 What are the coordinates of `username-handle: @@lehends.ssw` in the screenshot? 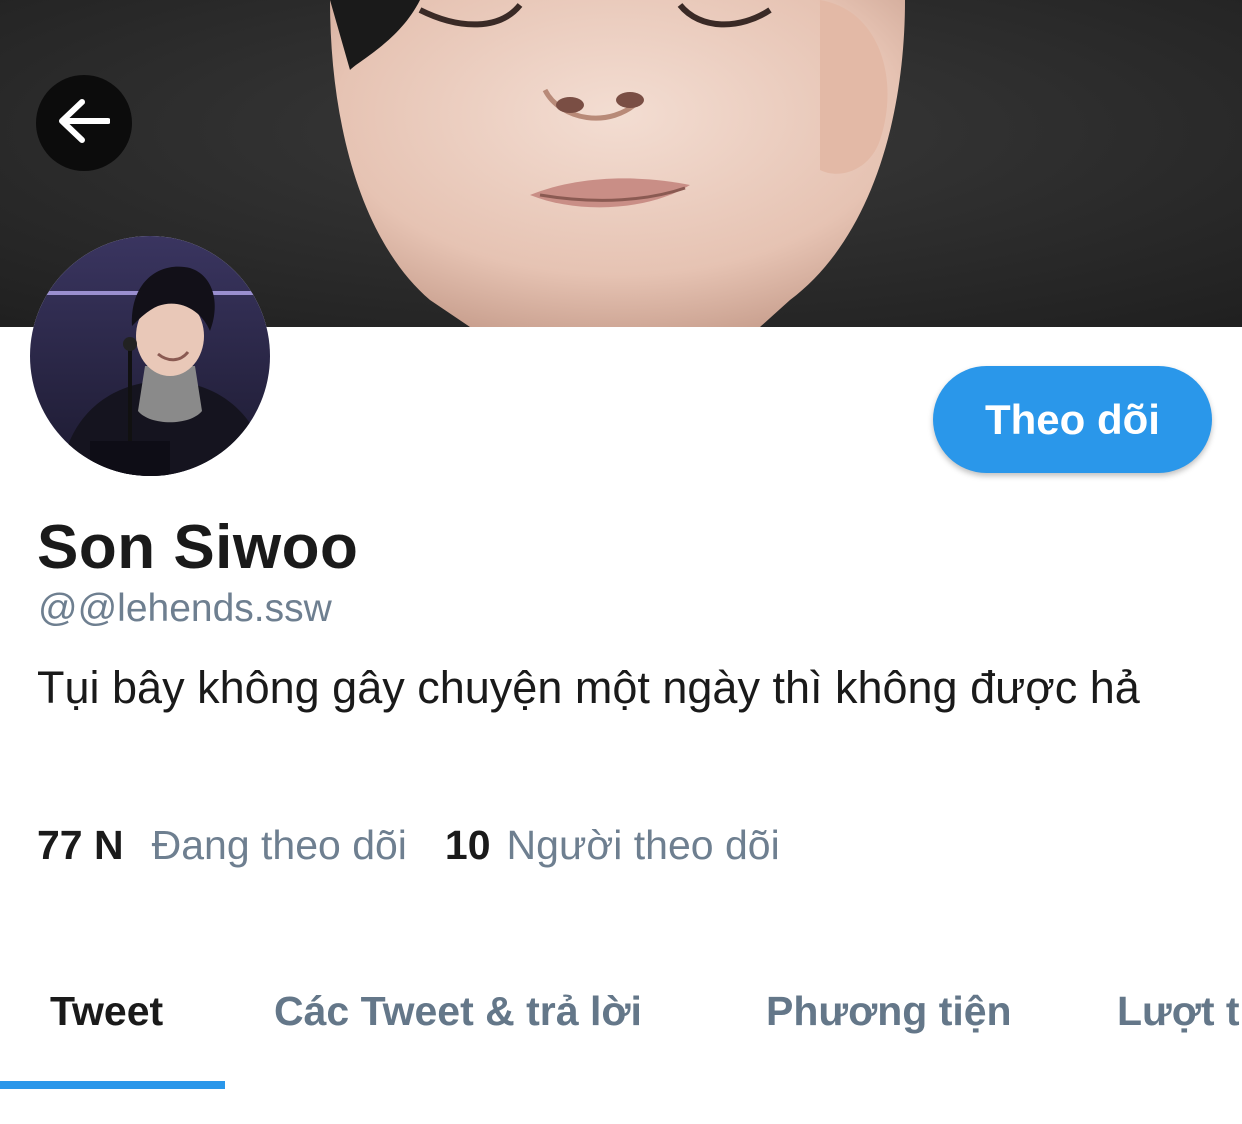 It's located at (185, 608).